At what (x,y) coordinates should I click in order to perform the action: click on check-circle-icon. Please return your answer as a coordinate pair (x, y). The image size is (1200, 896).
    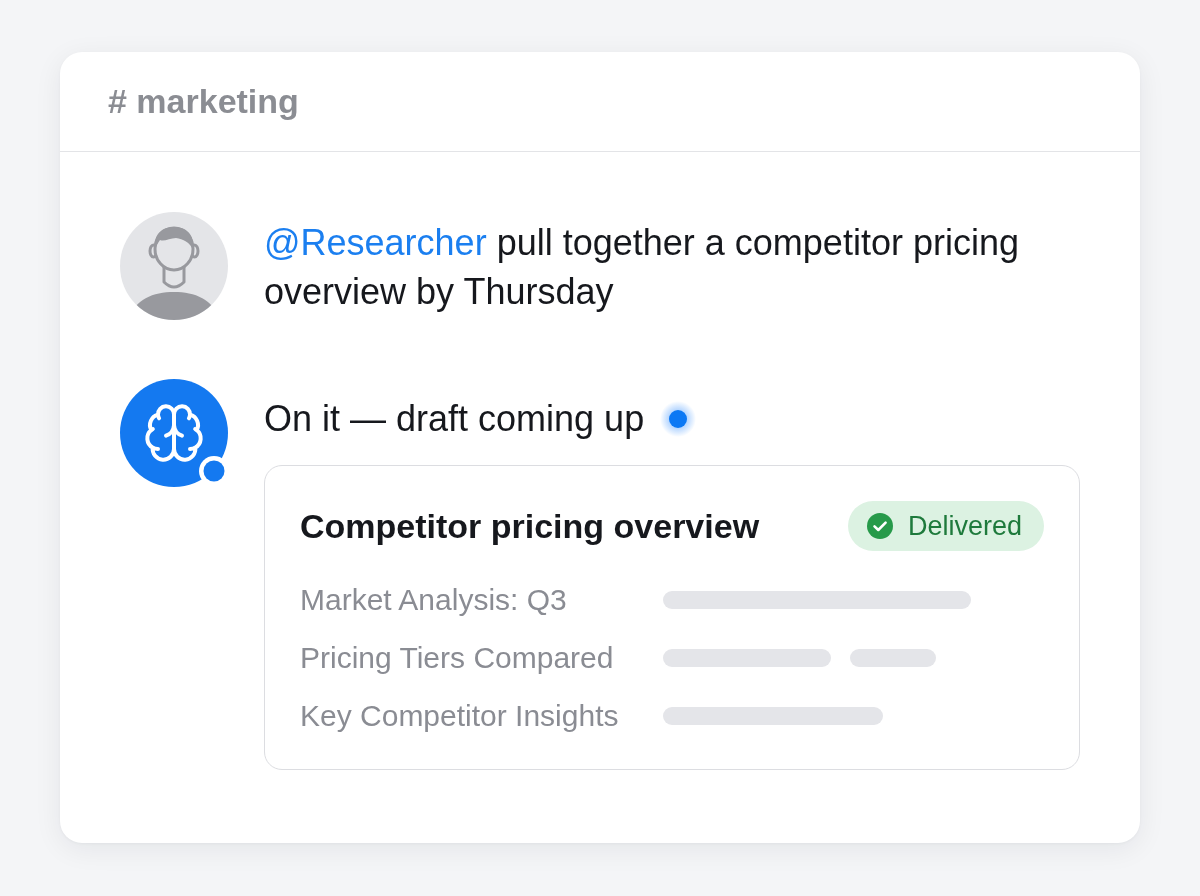
    Looking at the image, I should click on (879, 526).